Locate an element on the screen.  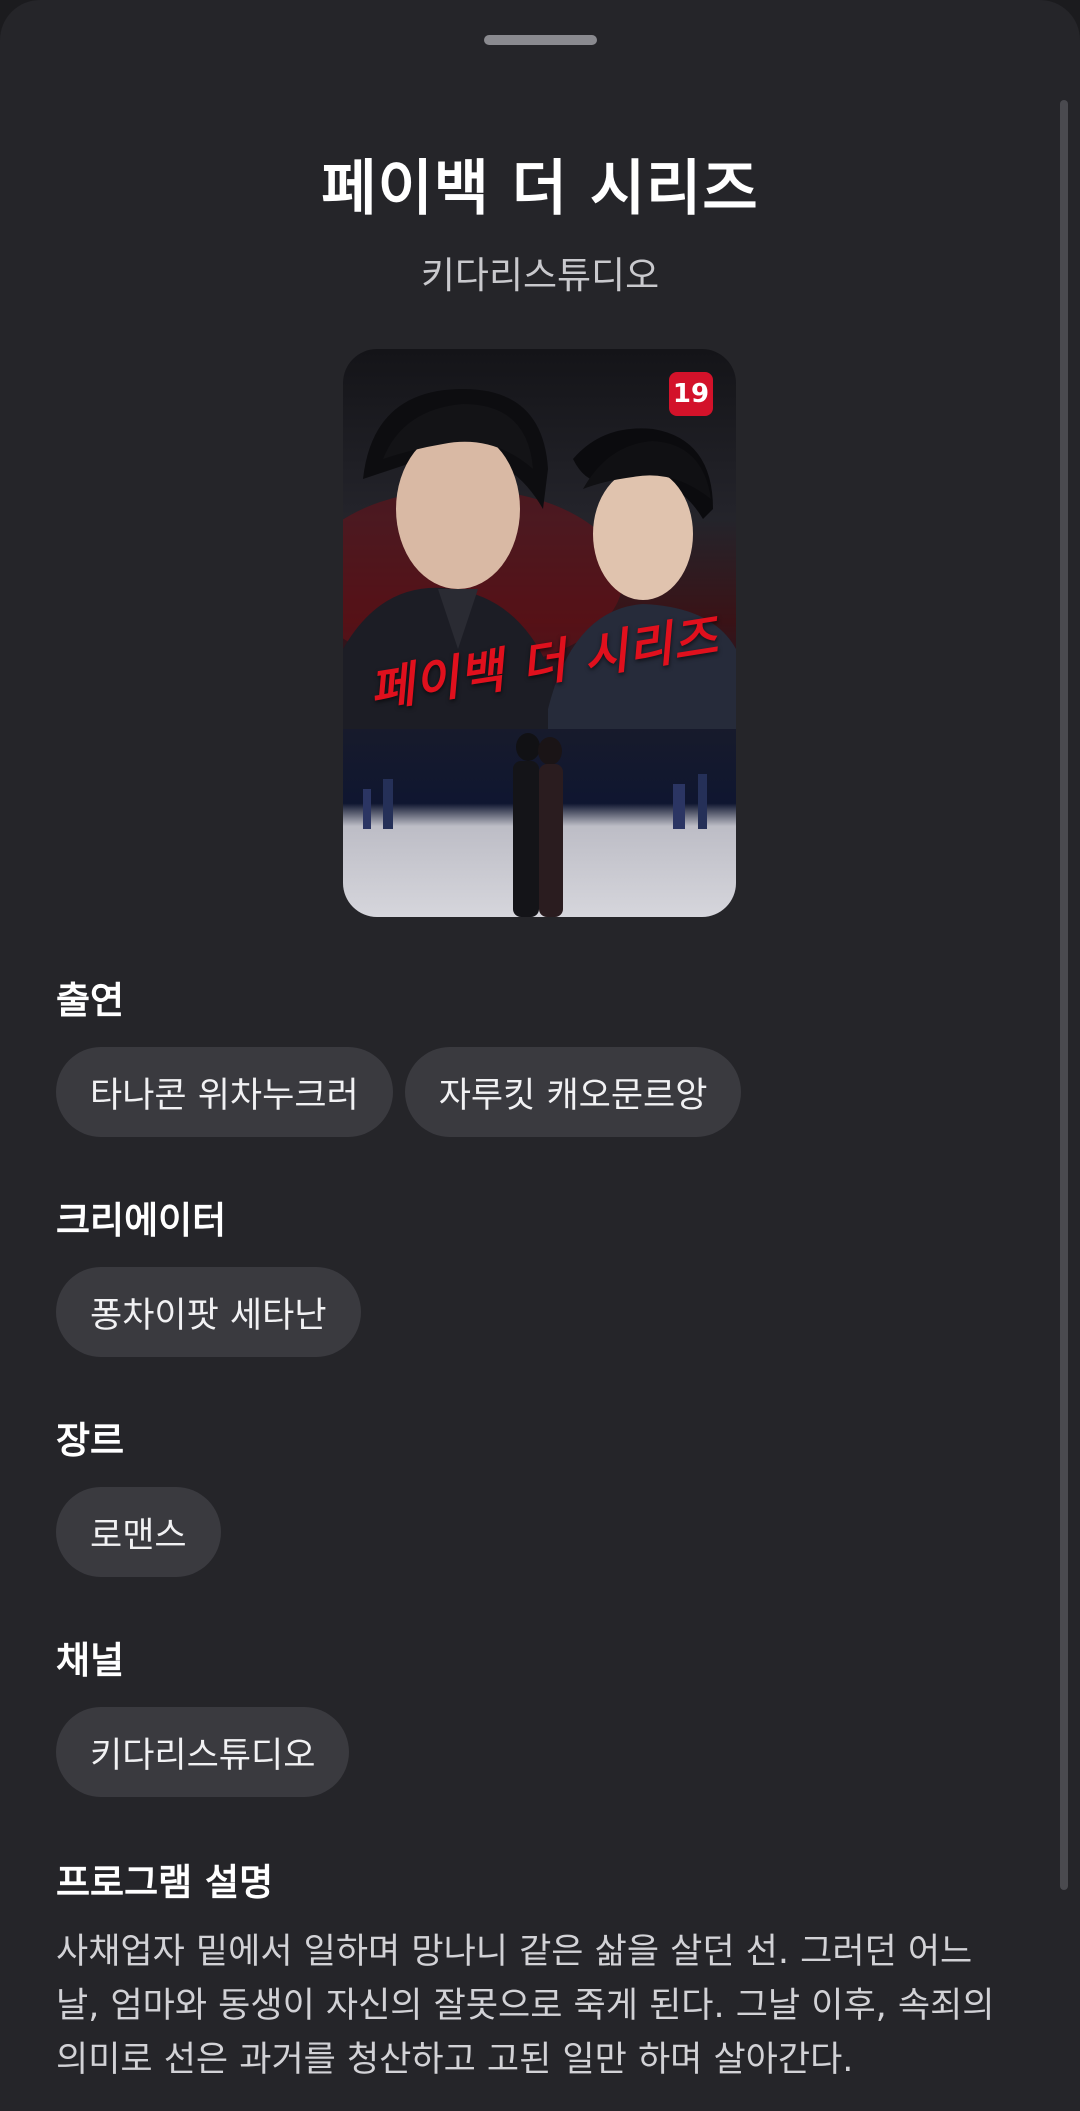
genre-chip: 로맨스 is located at coordinates (138, 1532).